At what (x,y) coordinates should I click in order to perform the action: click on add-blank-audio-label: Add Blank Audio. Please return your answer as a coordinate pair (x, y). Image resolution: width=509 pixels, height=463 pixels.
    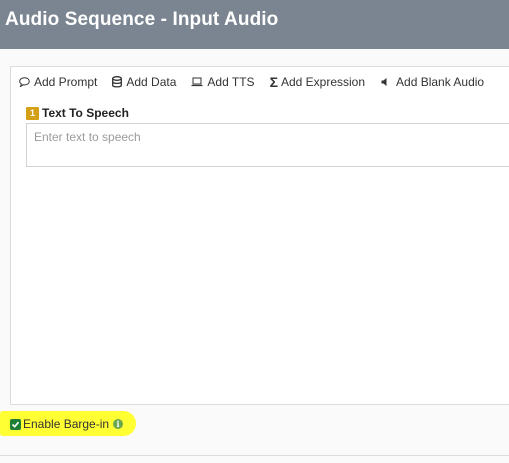
    Looking at the image, I should click on (440, 82).